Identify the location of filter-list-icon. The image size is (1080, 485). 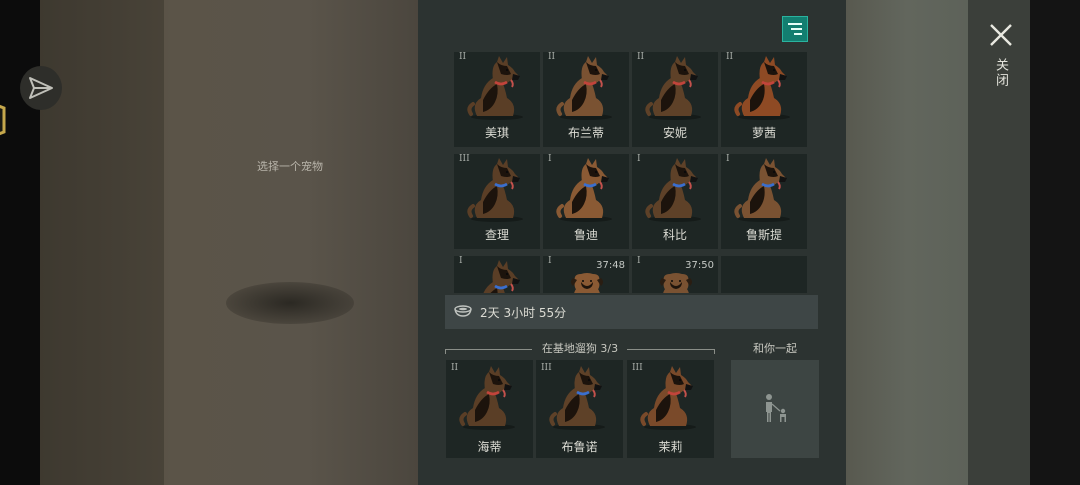
(795, 29).